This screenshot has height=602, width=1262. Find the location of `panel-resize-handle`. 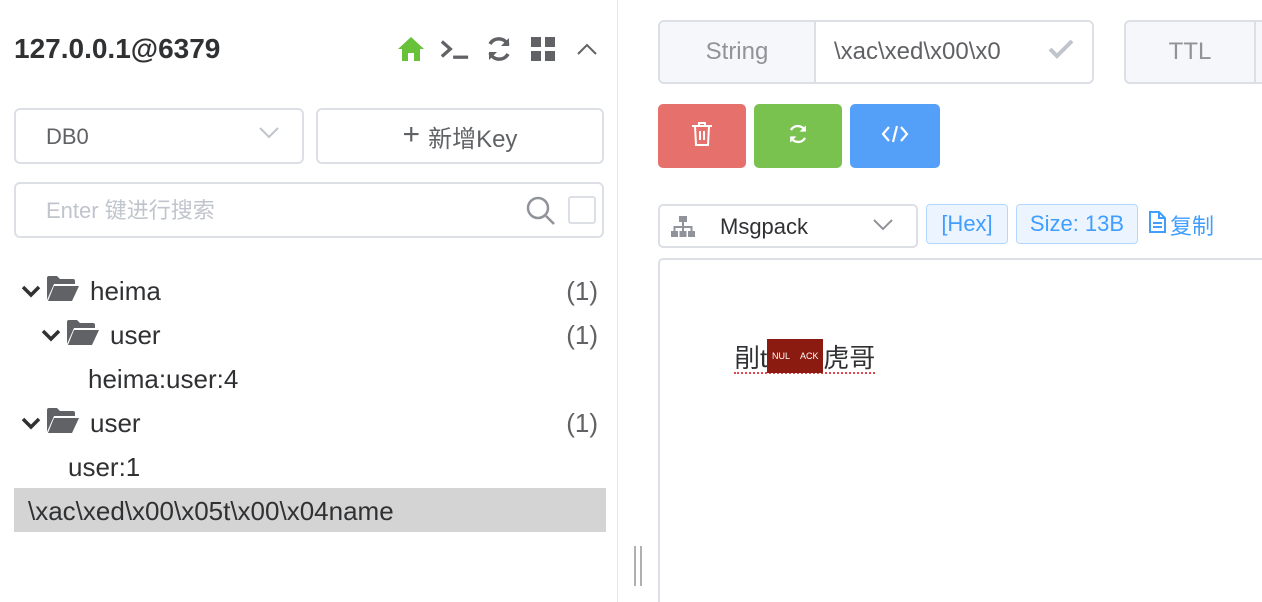

panel-resize-handle is located at coordinates (638, 566).